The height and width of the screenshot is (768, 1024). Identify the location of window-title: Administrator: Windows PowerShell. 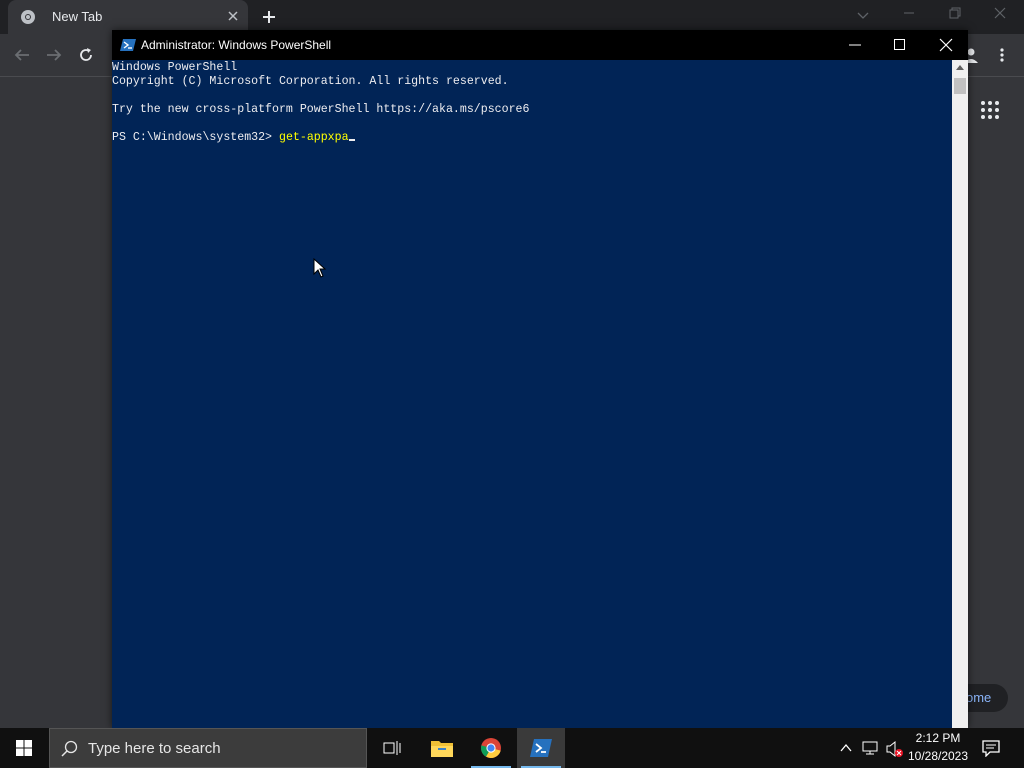
(236, 45).